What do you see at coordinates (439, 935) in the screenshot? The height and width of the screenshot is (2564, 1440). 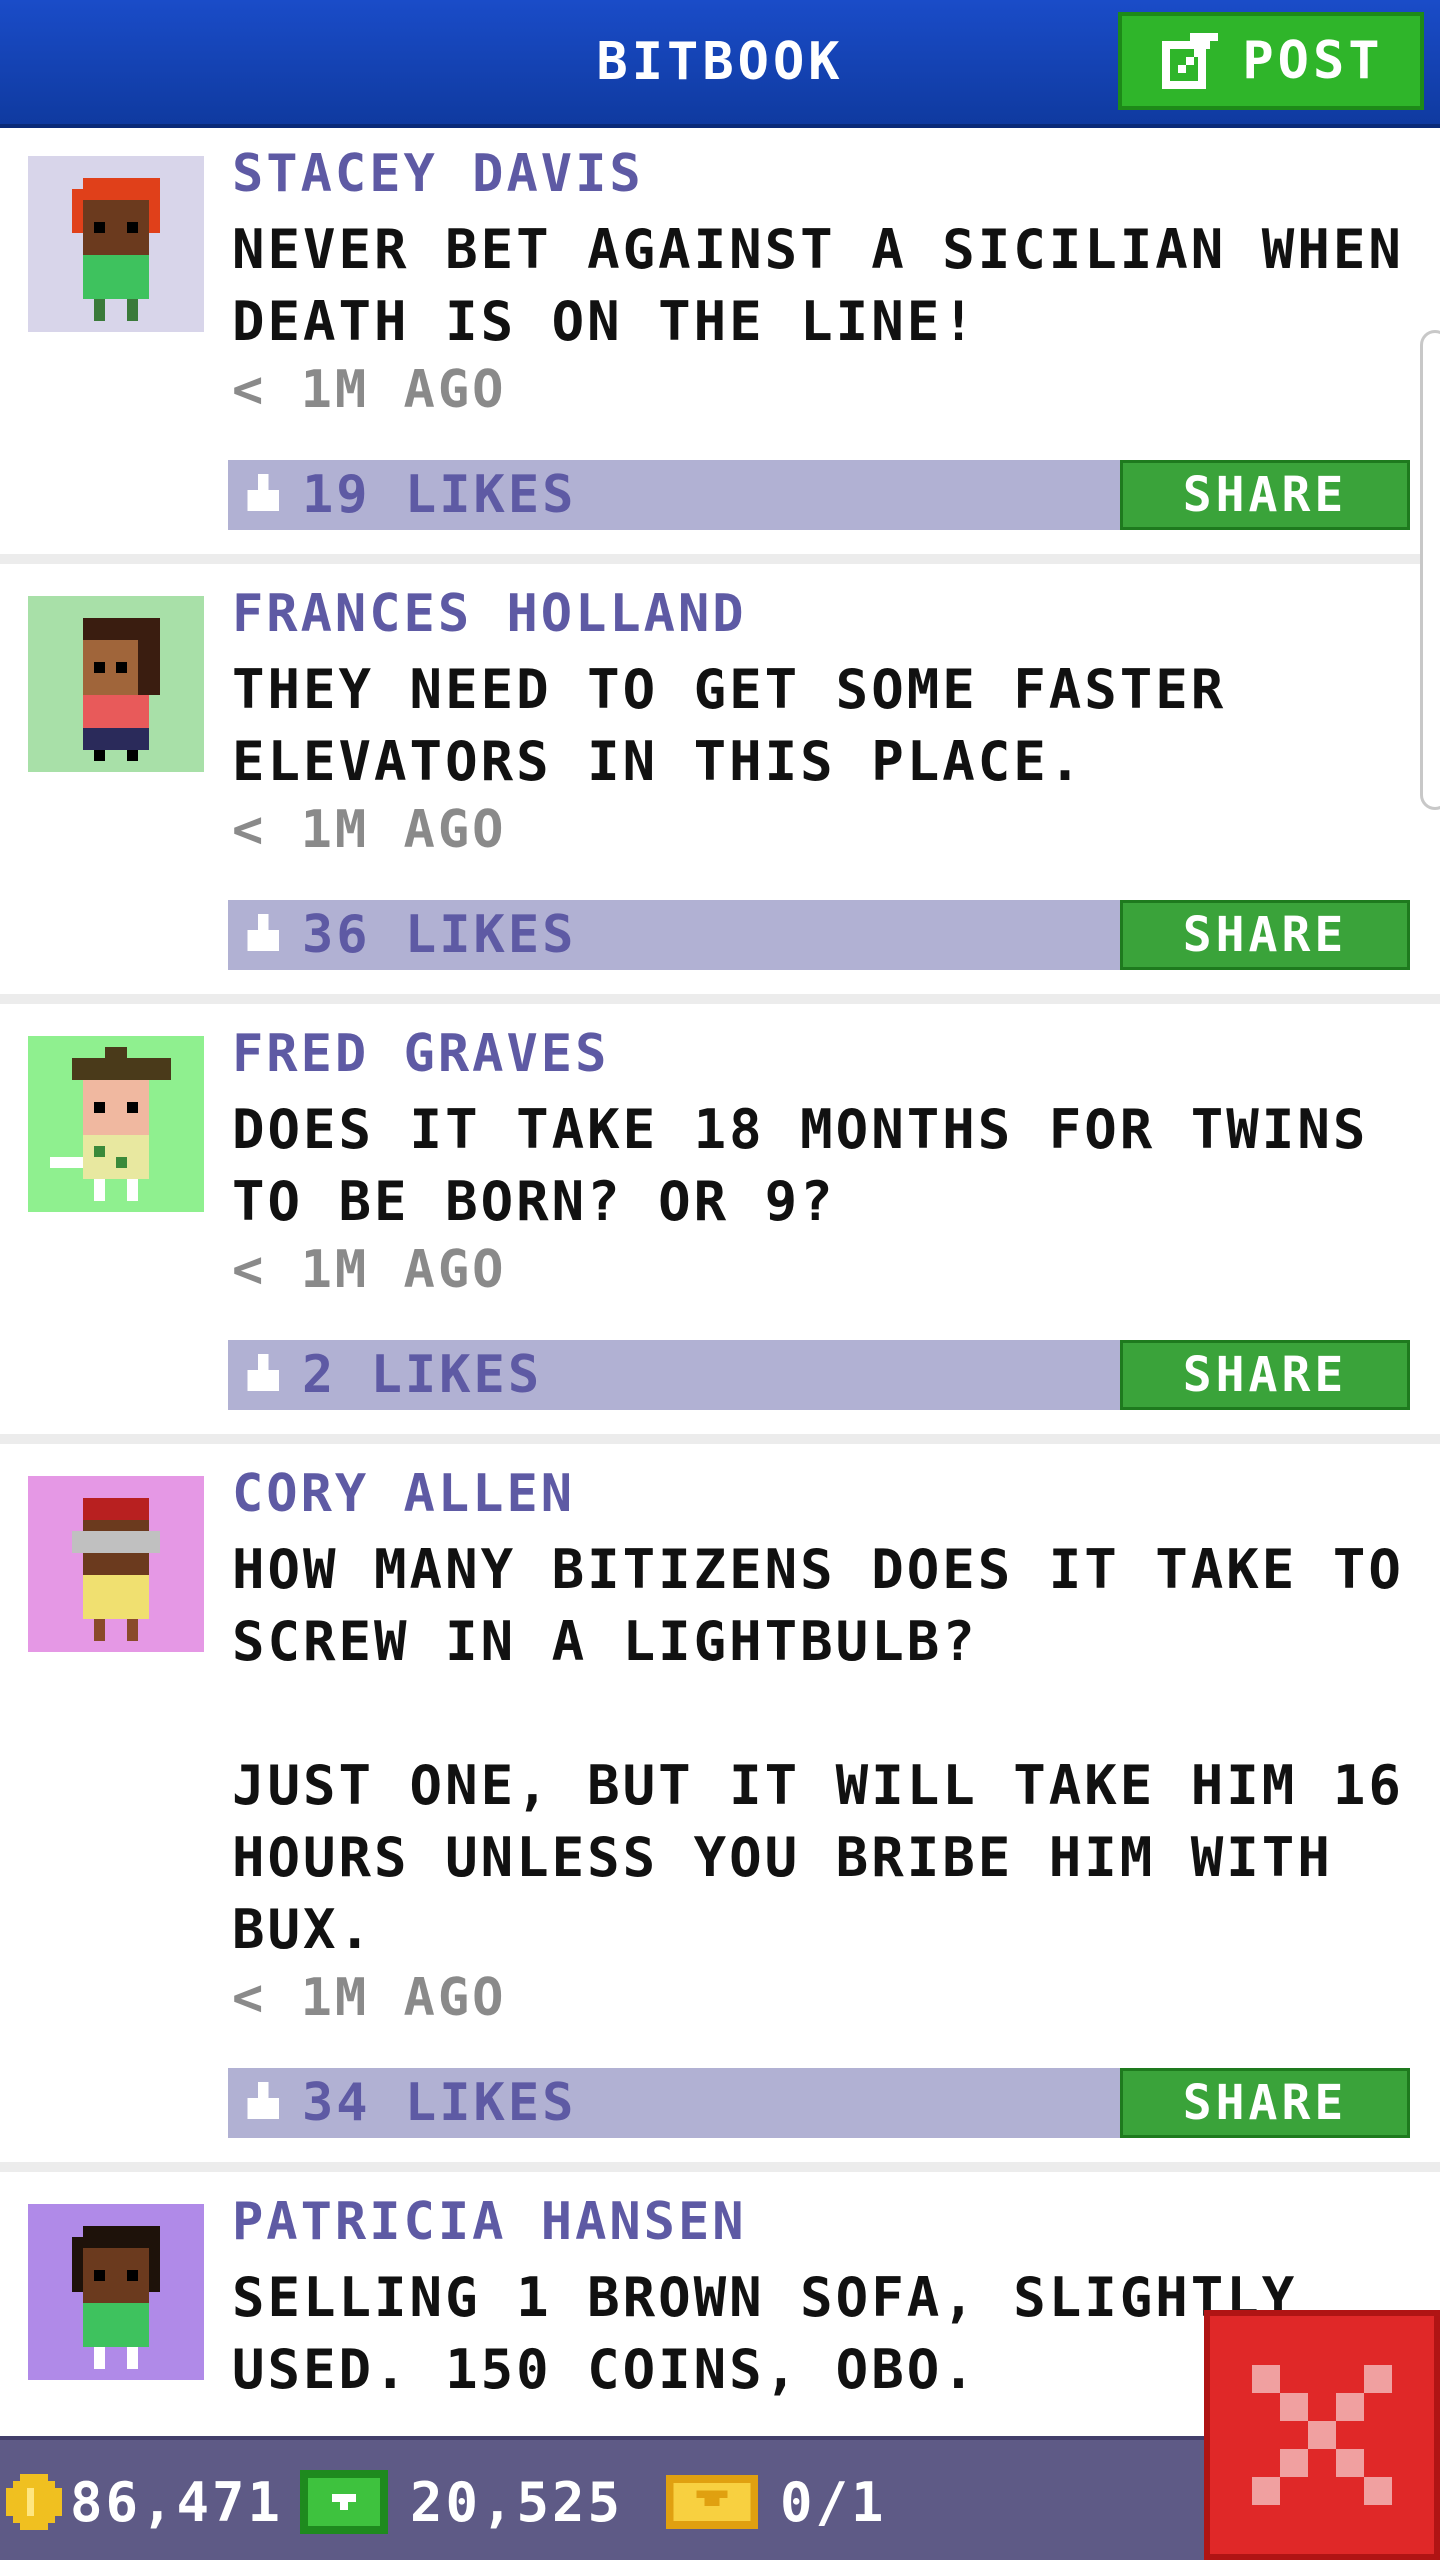 I see `like-count: 36 LIKES` at bounding box center [439, 935].